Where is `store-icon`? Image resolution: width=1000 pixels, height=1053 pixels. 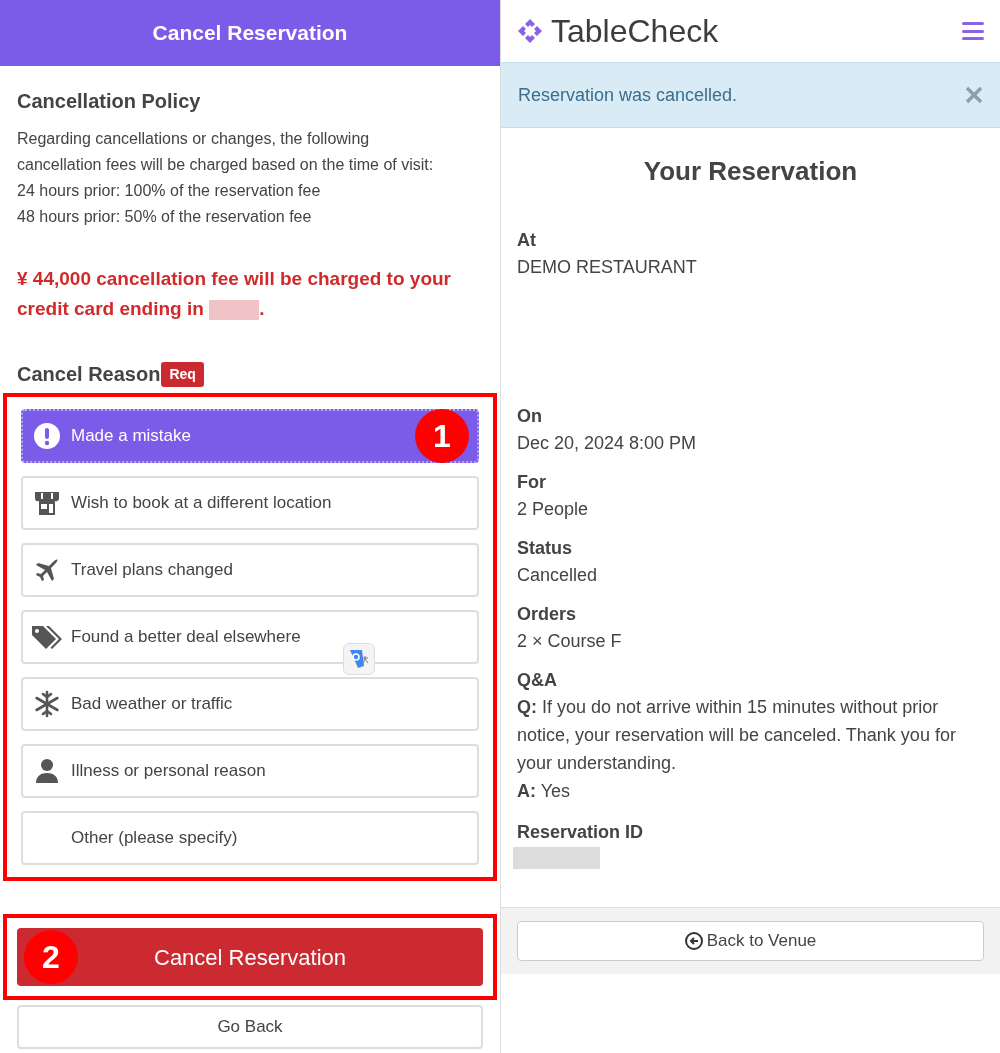 store-icon is located at coordinates (47, 503).